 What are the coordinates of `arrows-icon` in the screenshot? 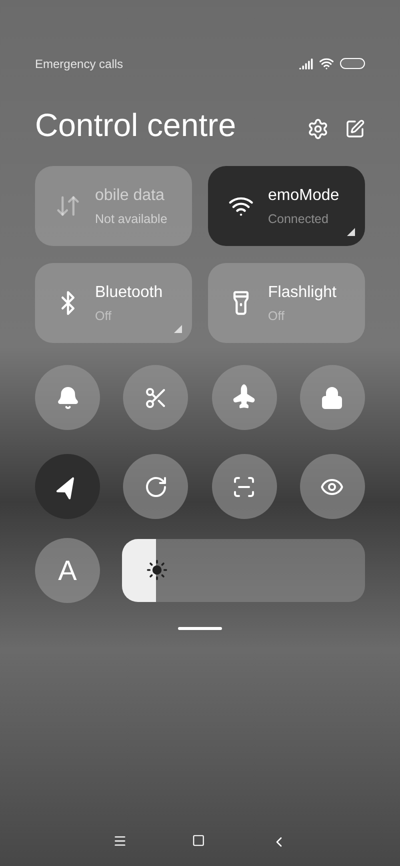 It's located at (68, 206).